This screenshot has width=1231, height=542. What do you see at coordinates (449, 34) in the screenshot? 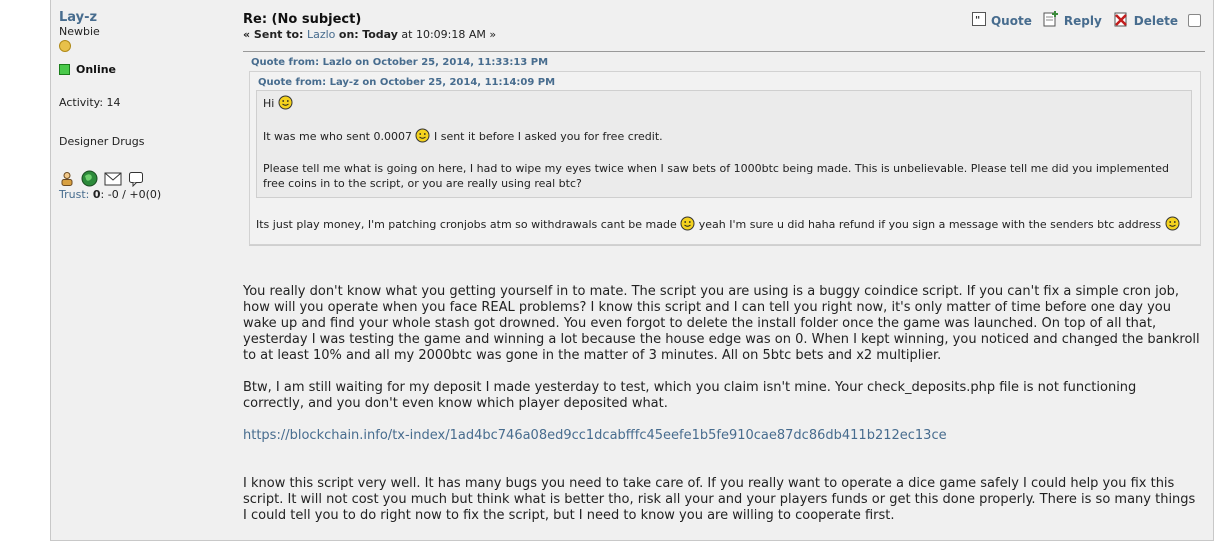
I see `date-rest: at 10:09:18 AM »` at bounding box center [449, 34].